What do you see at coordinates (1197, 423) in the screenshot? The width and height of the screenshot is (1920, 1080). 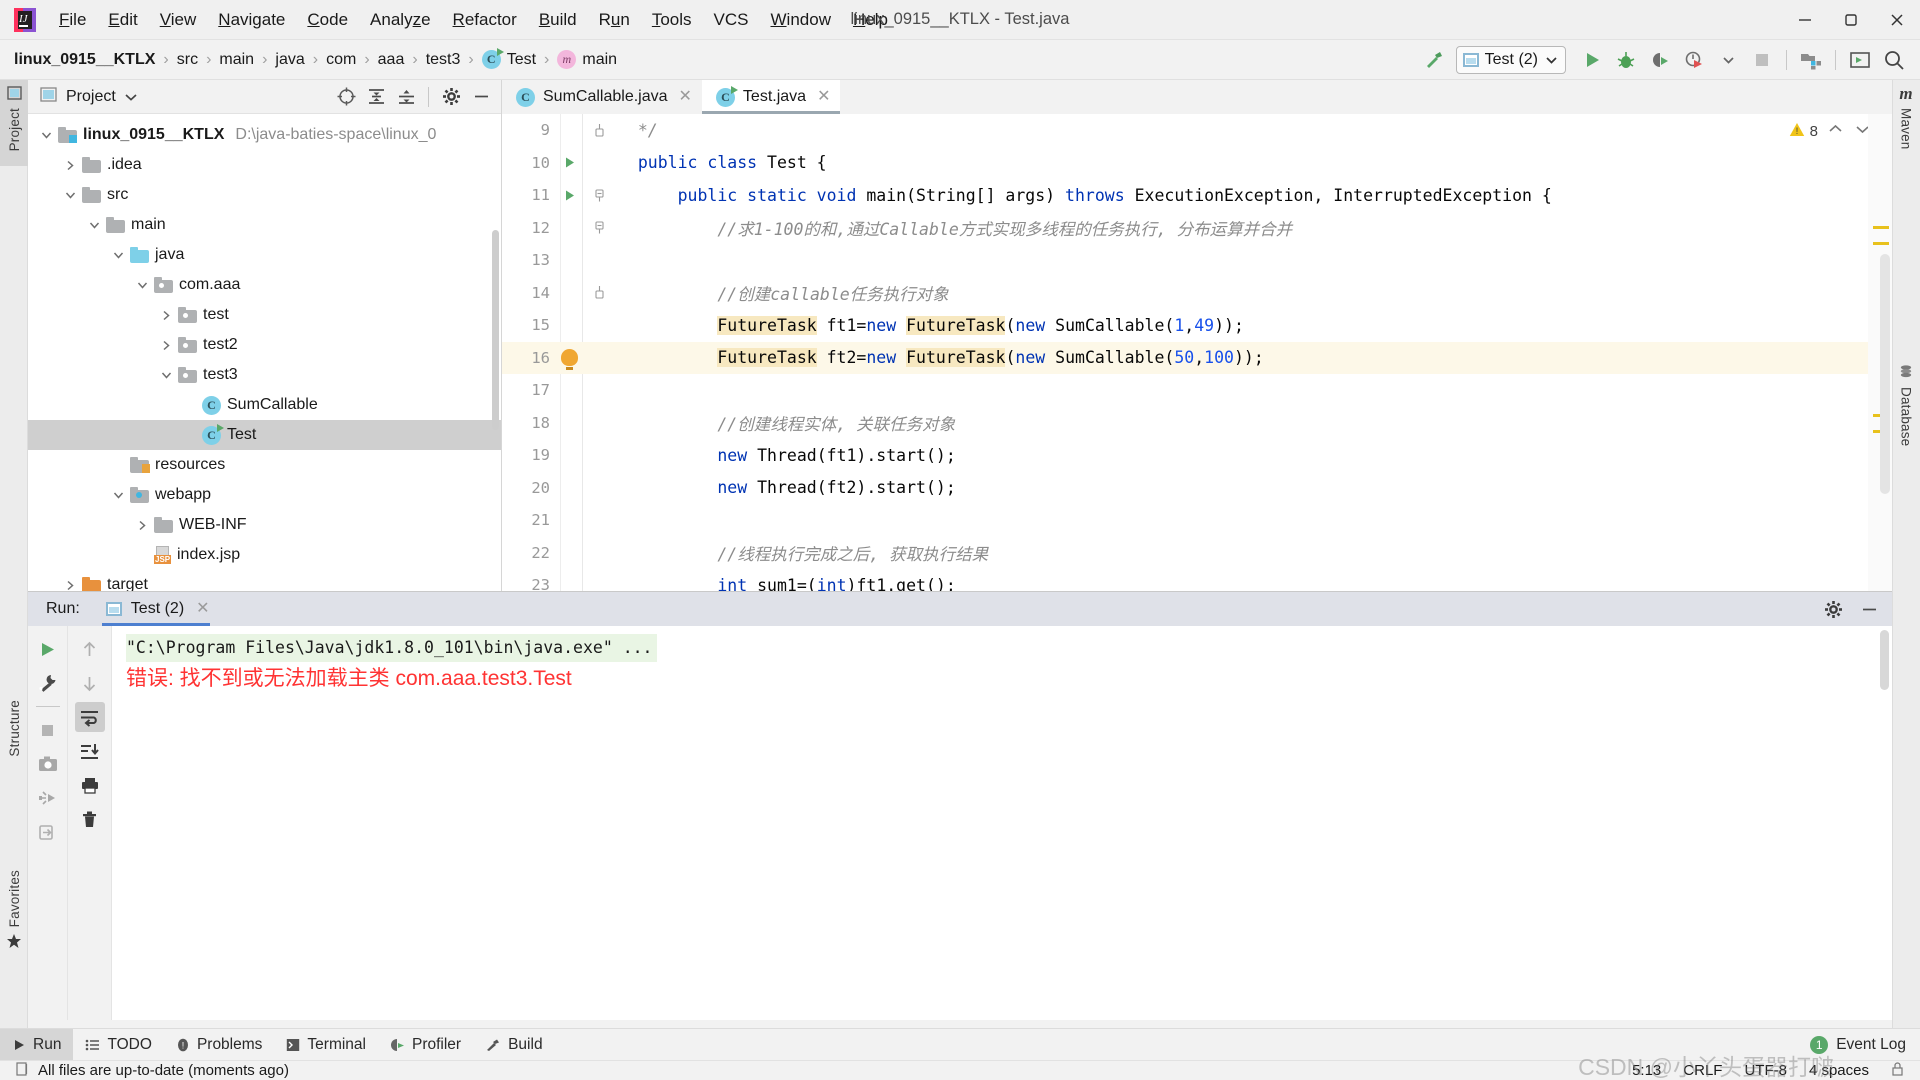 I see `code-line: 18 //创建线程实体, 关联任务对象` at bounding box center [1197, 423].